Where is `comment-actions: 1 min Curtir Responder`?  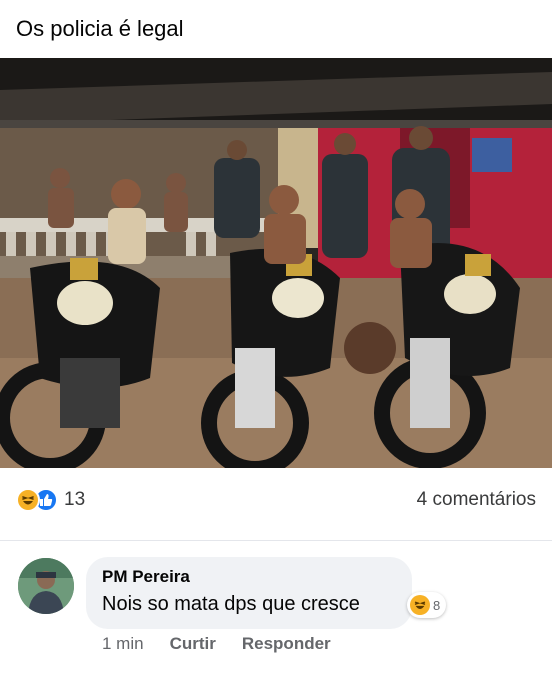 comment-actions: 1 min Curtir Responder is located at coordinates (216, 644).